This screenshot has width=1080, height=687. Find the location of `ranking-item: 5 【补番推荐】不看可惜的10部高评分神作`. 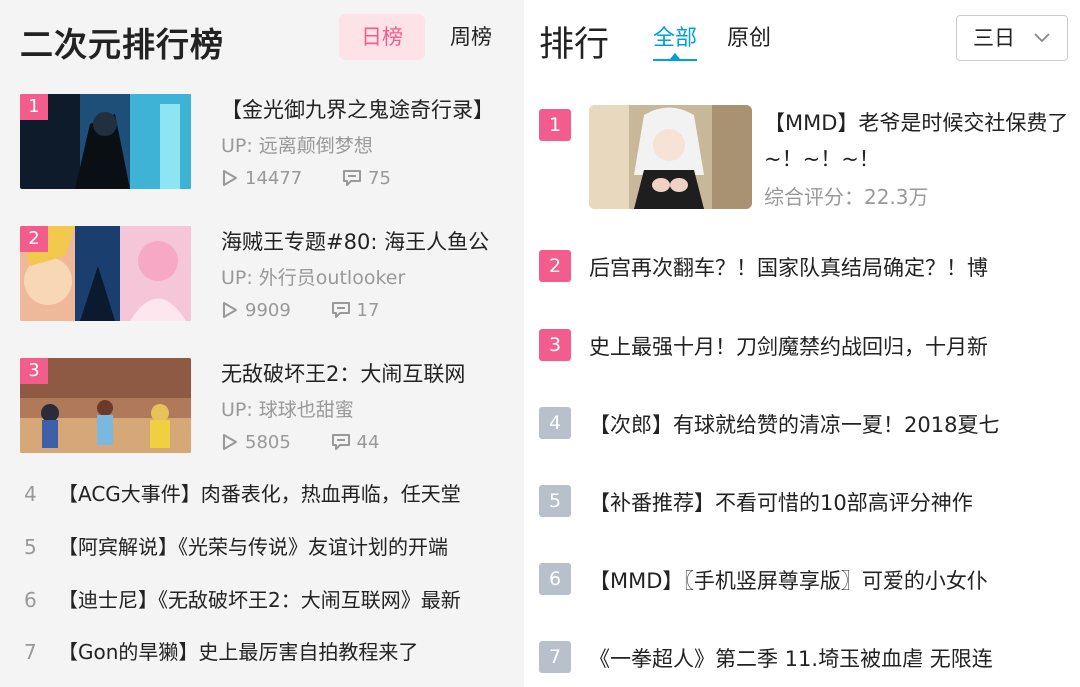

ranking-item: 5 【补番推荐】不看可惜的10部高评分神作 is located at coordinates (804, 502).